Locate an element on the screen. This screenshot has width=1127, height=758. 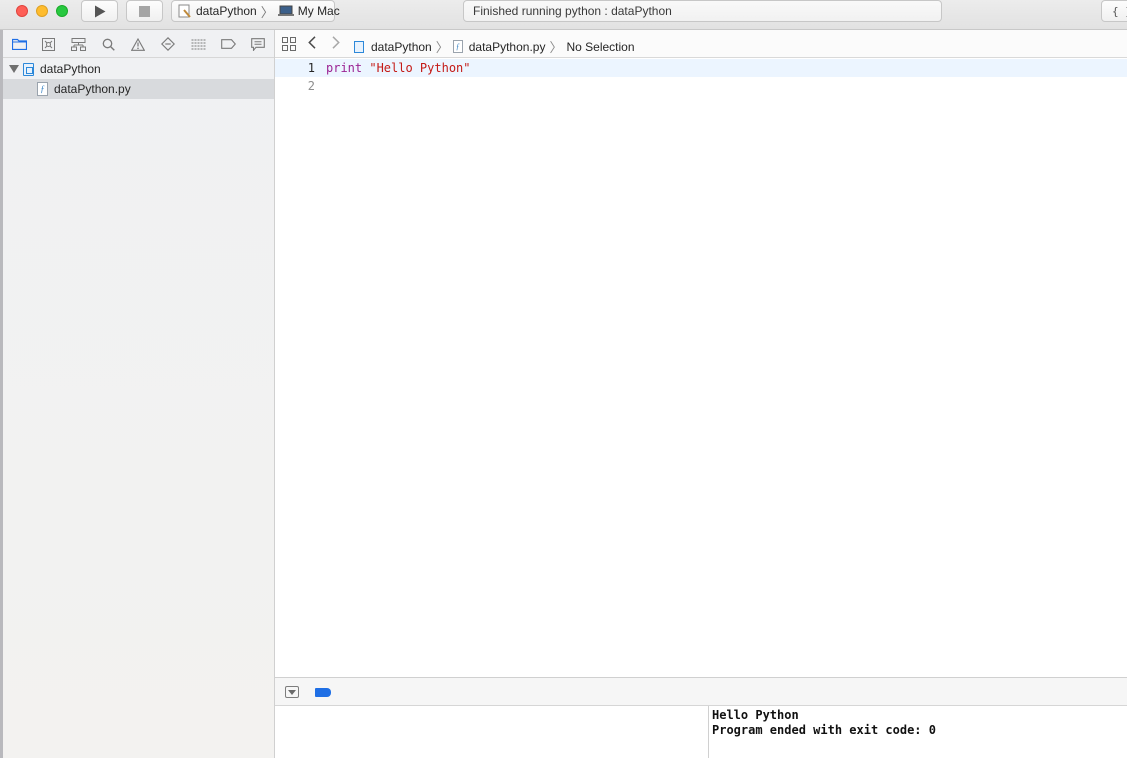
test-navigator-tab is located at coordinates (168, 44).